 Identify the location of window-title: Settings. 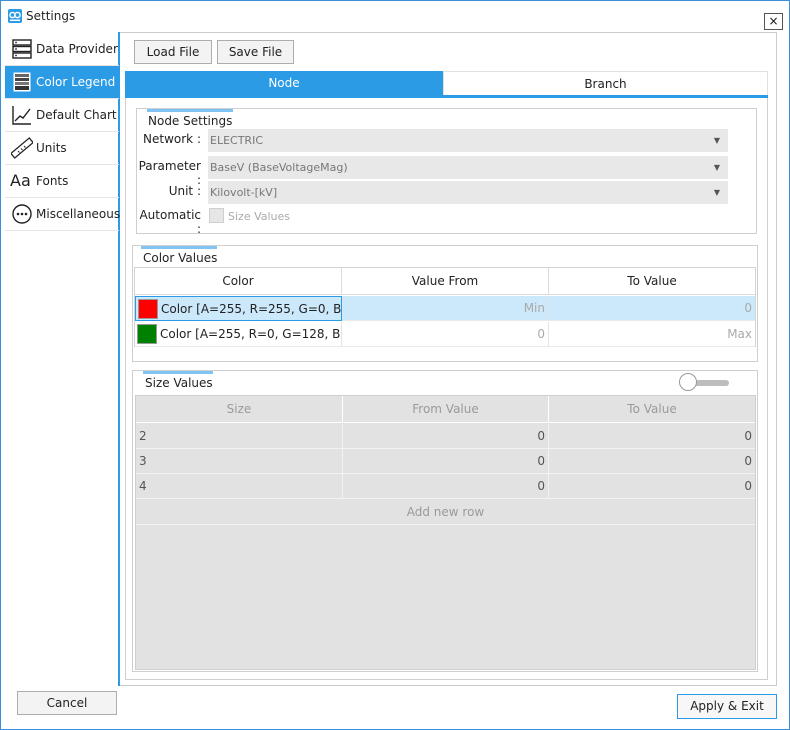
(51, 16).